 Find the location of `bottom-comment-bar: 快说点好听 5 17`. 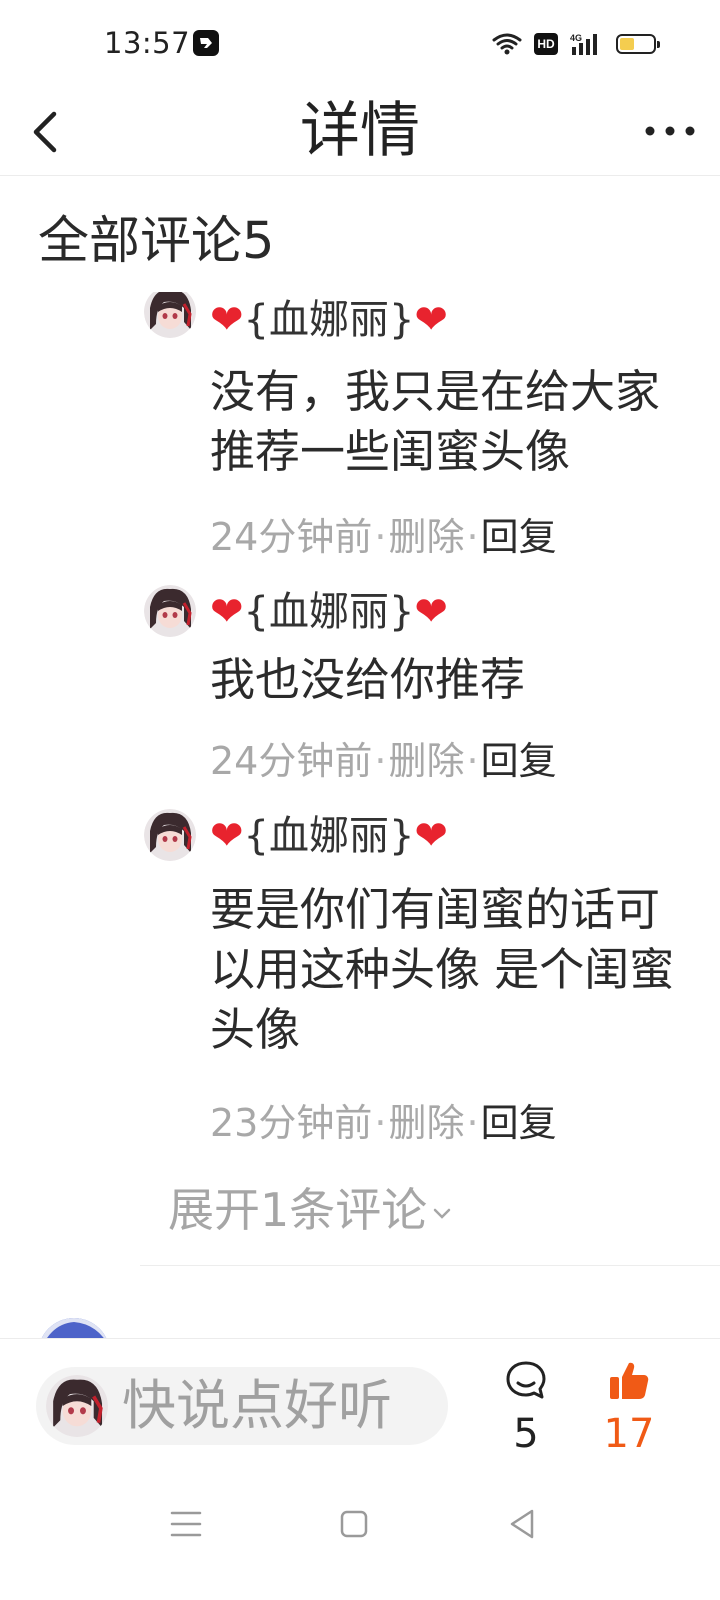

bottom-comment-bar: 快说点好听 5 17 is located at coordinates (360, 1405).